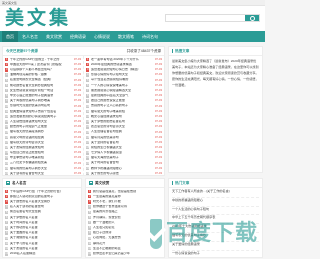 The height and width of the screenshot is (259, 320). I want to click on item-title: 人生感悟经典语录短句大全, so click(41, 122).